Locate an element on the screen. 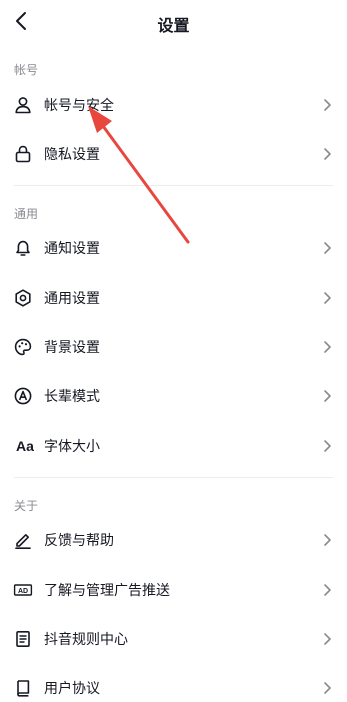  row-label: 隐私设置 is located at coordinates (72, 155).